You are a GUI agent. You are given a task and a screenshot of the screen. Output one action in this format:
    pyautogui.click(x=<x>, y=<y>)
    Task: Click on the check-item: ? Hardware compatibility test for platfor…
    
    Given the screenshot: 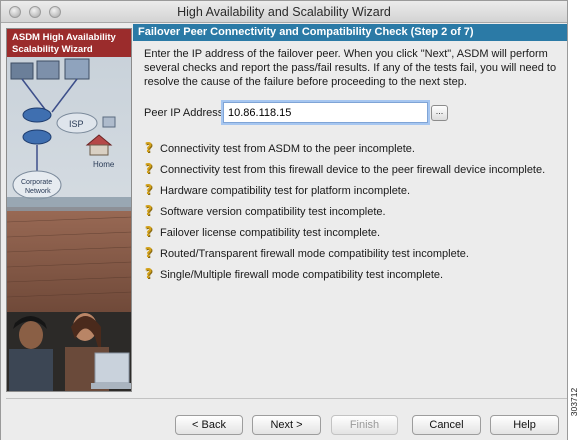 What is the action you would take?
    pyautogui.click(x=357, y=190)
    